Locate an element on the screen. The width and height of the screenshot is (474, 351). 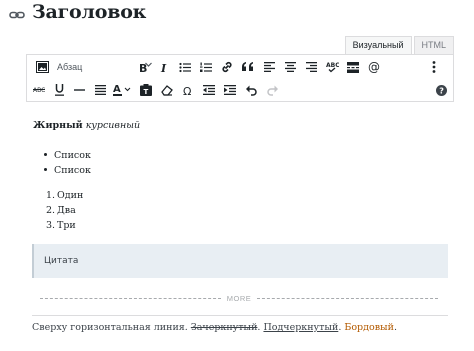
bold-icon: B is located at coordinates (143, 67).